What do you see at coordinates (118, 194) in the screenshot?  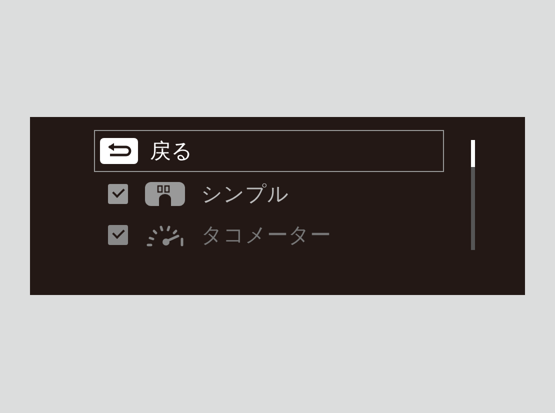 I see `checkbox` at bounding box center [118, 194].